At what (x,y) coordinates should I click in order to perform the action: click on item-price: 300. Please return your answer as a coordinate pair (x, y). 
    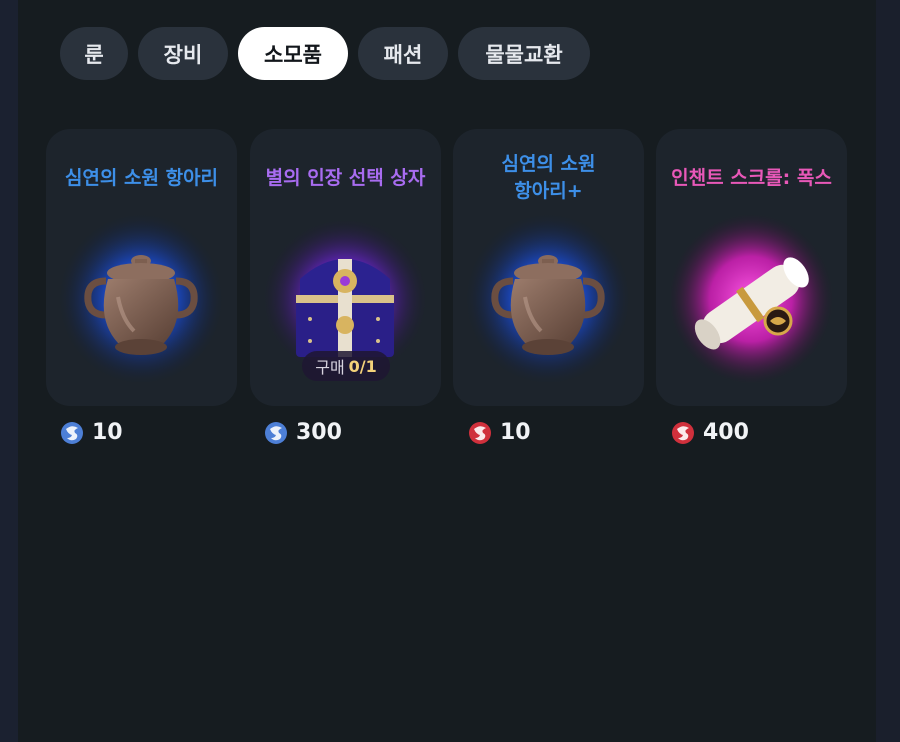
    Looking at the image, I should click on (303, 432).